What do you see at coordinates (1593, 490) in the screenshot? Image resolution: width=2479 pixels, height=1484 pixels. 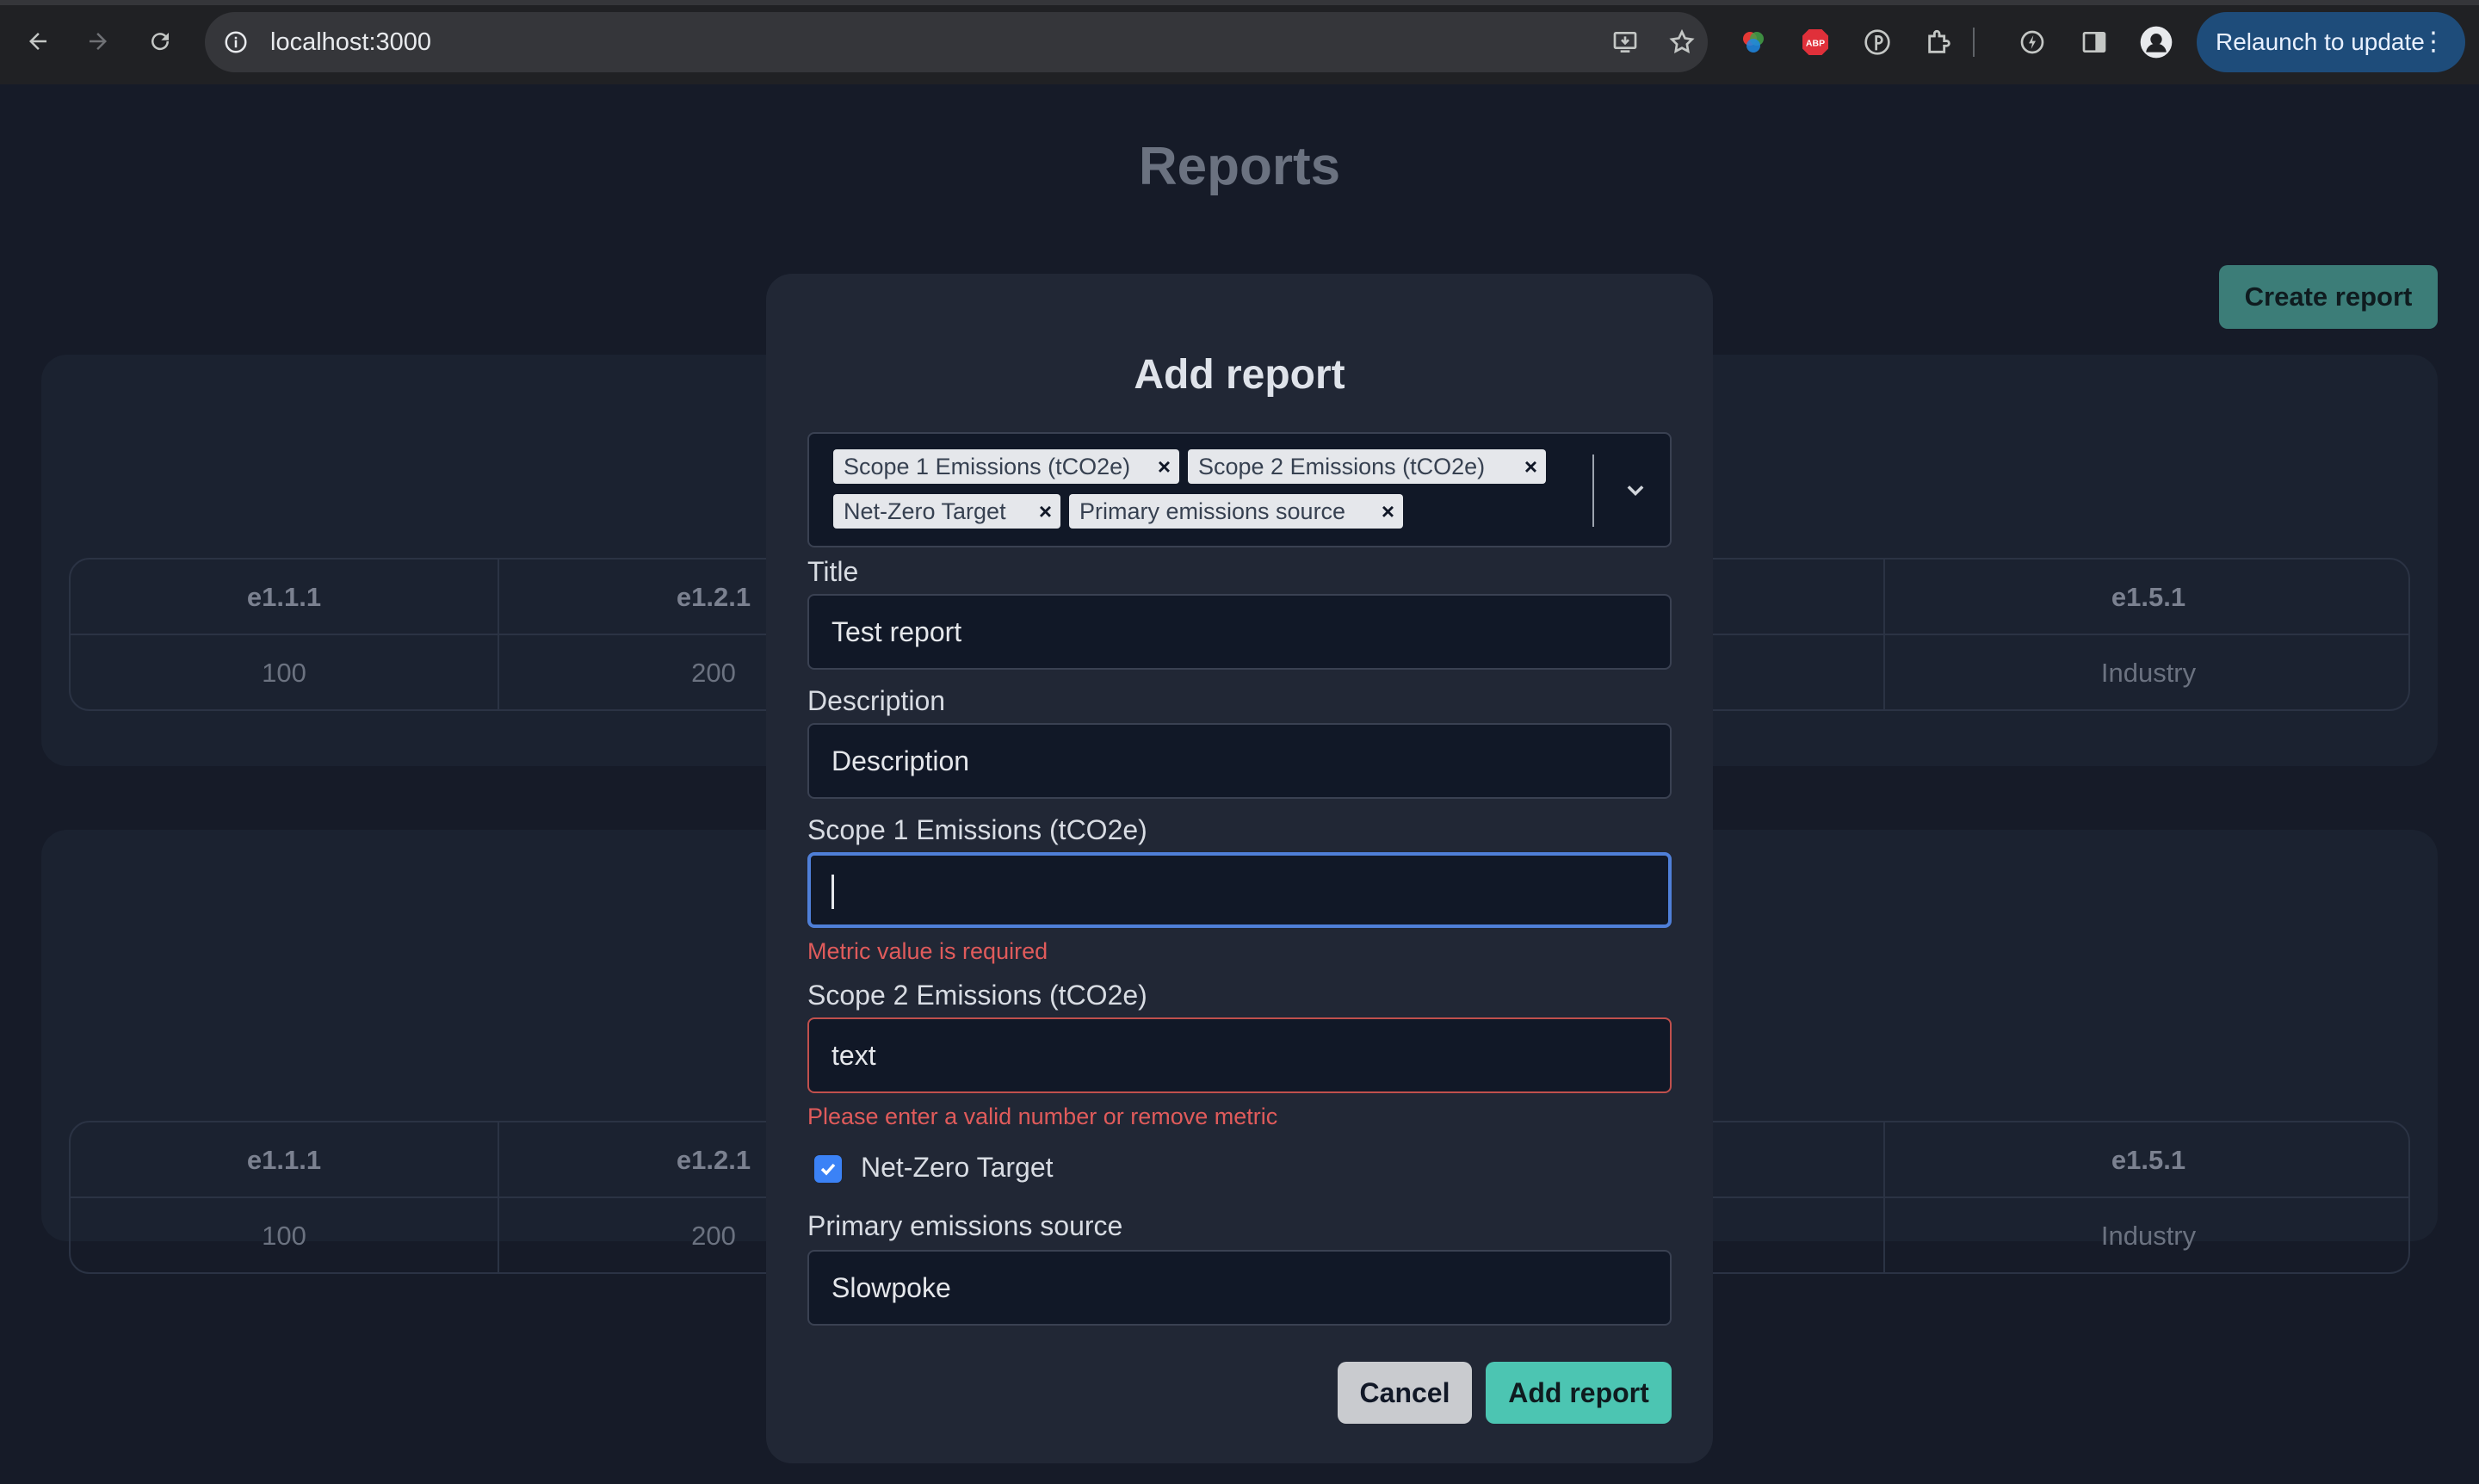 I see `dropdown-divider` at bounding box center [1593, 490].